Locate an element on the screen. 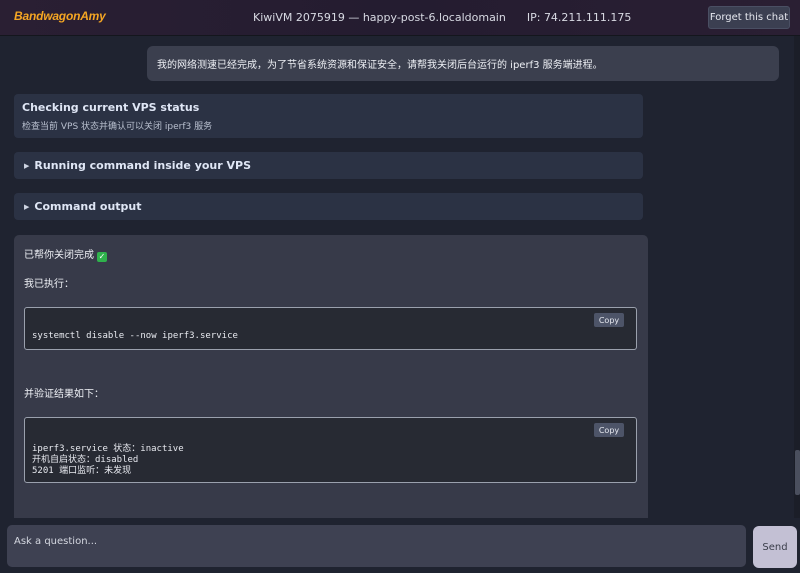 The image size is (800, 573). status-subtitle: 检查当前 VPS 状态并确认可以关闭 iperf3 服务 is located at coordinates (117, 127).